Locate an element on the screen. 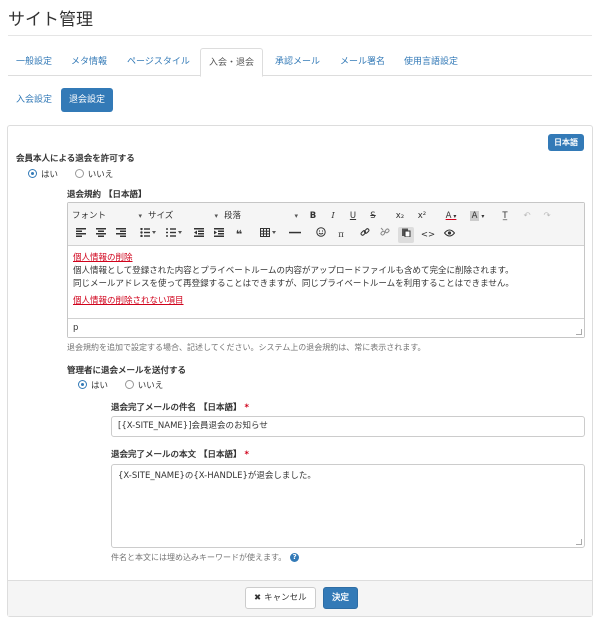  allow-withdraw-no-label: いいえ is located at coordinates (100, 175).